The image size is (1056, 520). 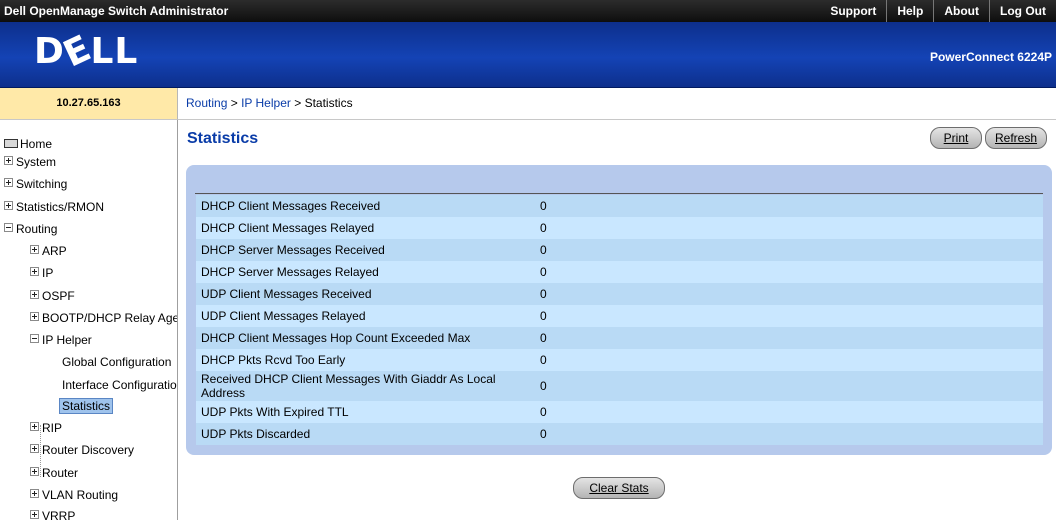 I want to click on top-nav: Support Help About Log Out, so click(x=938, y=11).